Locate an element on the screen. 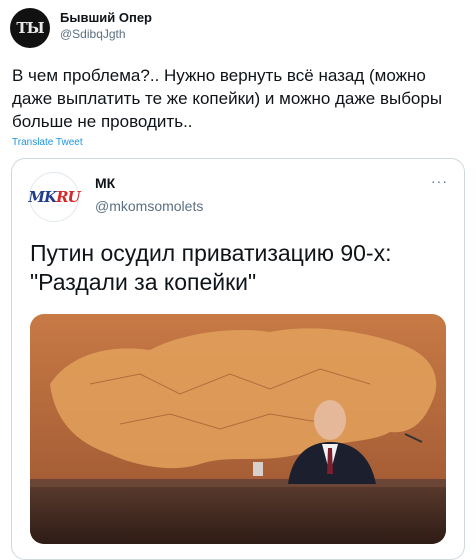 This screenshot has width=476, height=560. water-glass is located at coordinates (258, 469).